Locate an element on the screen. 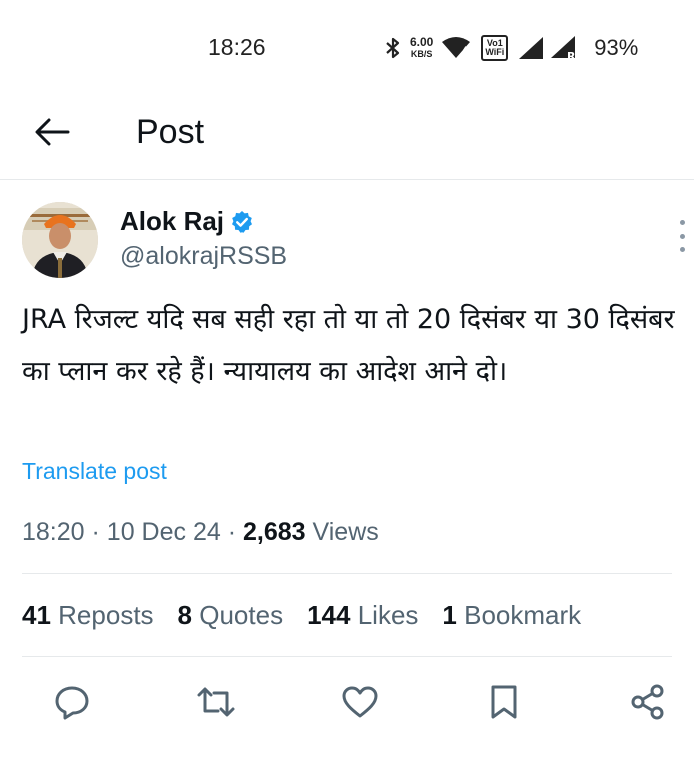  author-handle: @alokrajRSSB is located at coordinates (203, 256).